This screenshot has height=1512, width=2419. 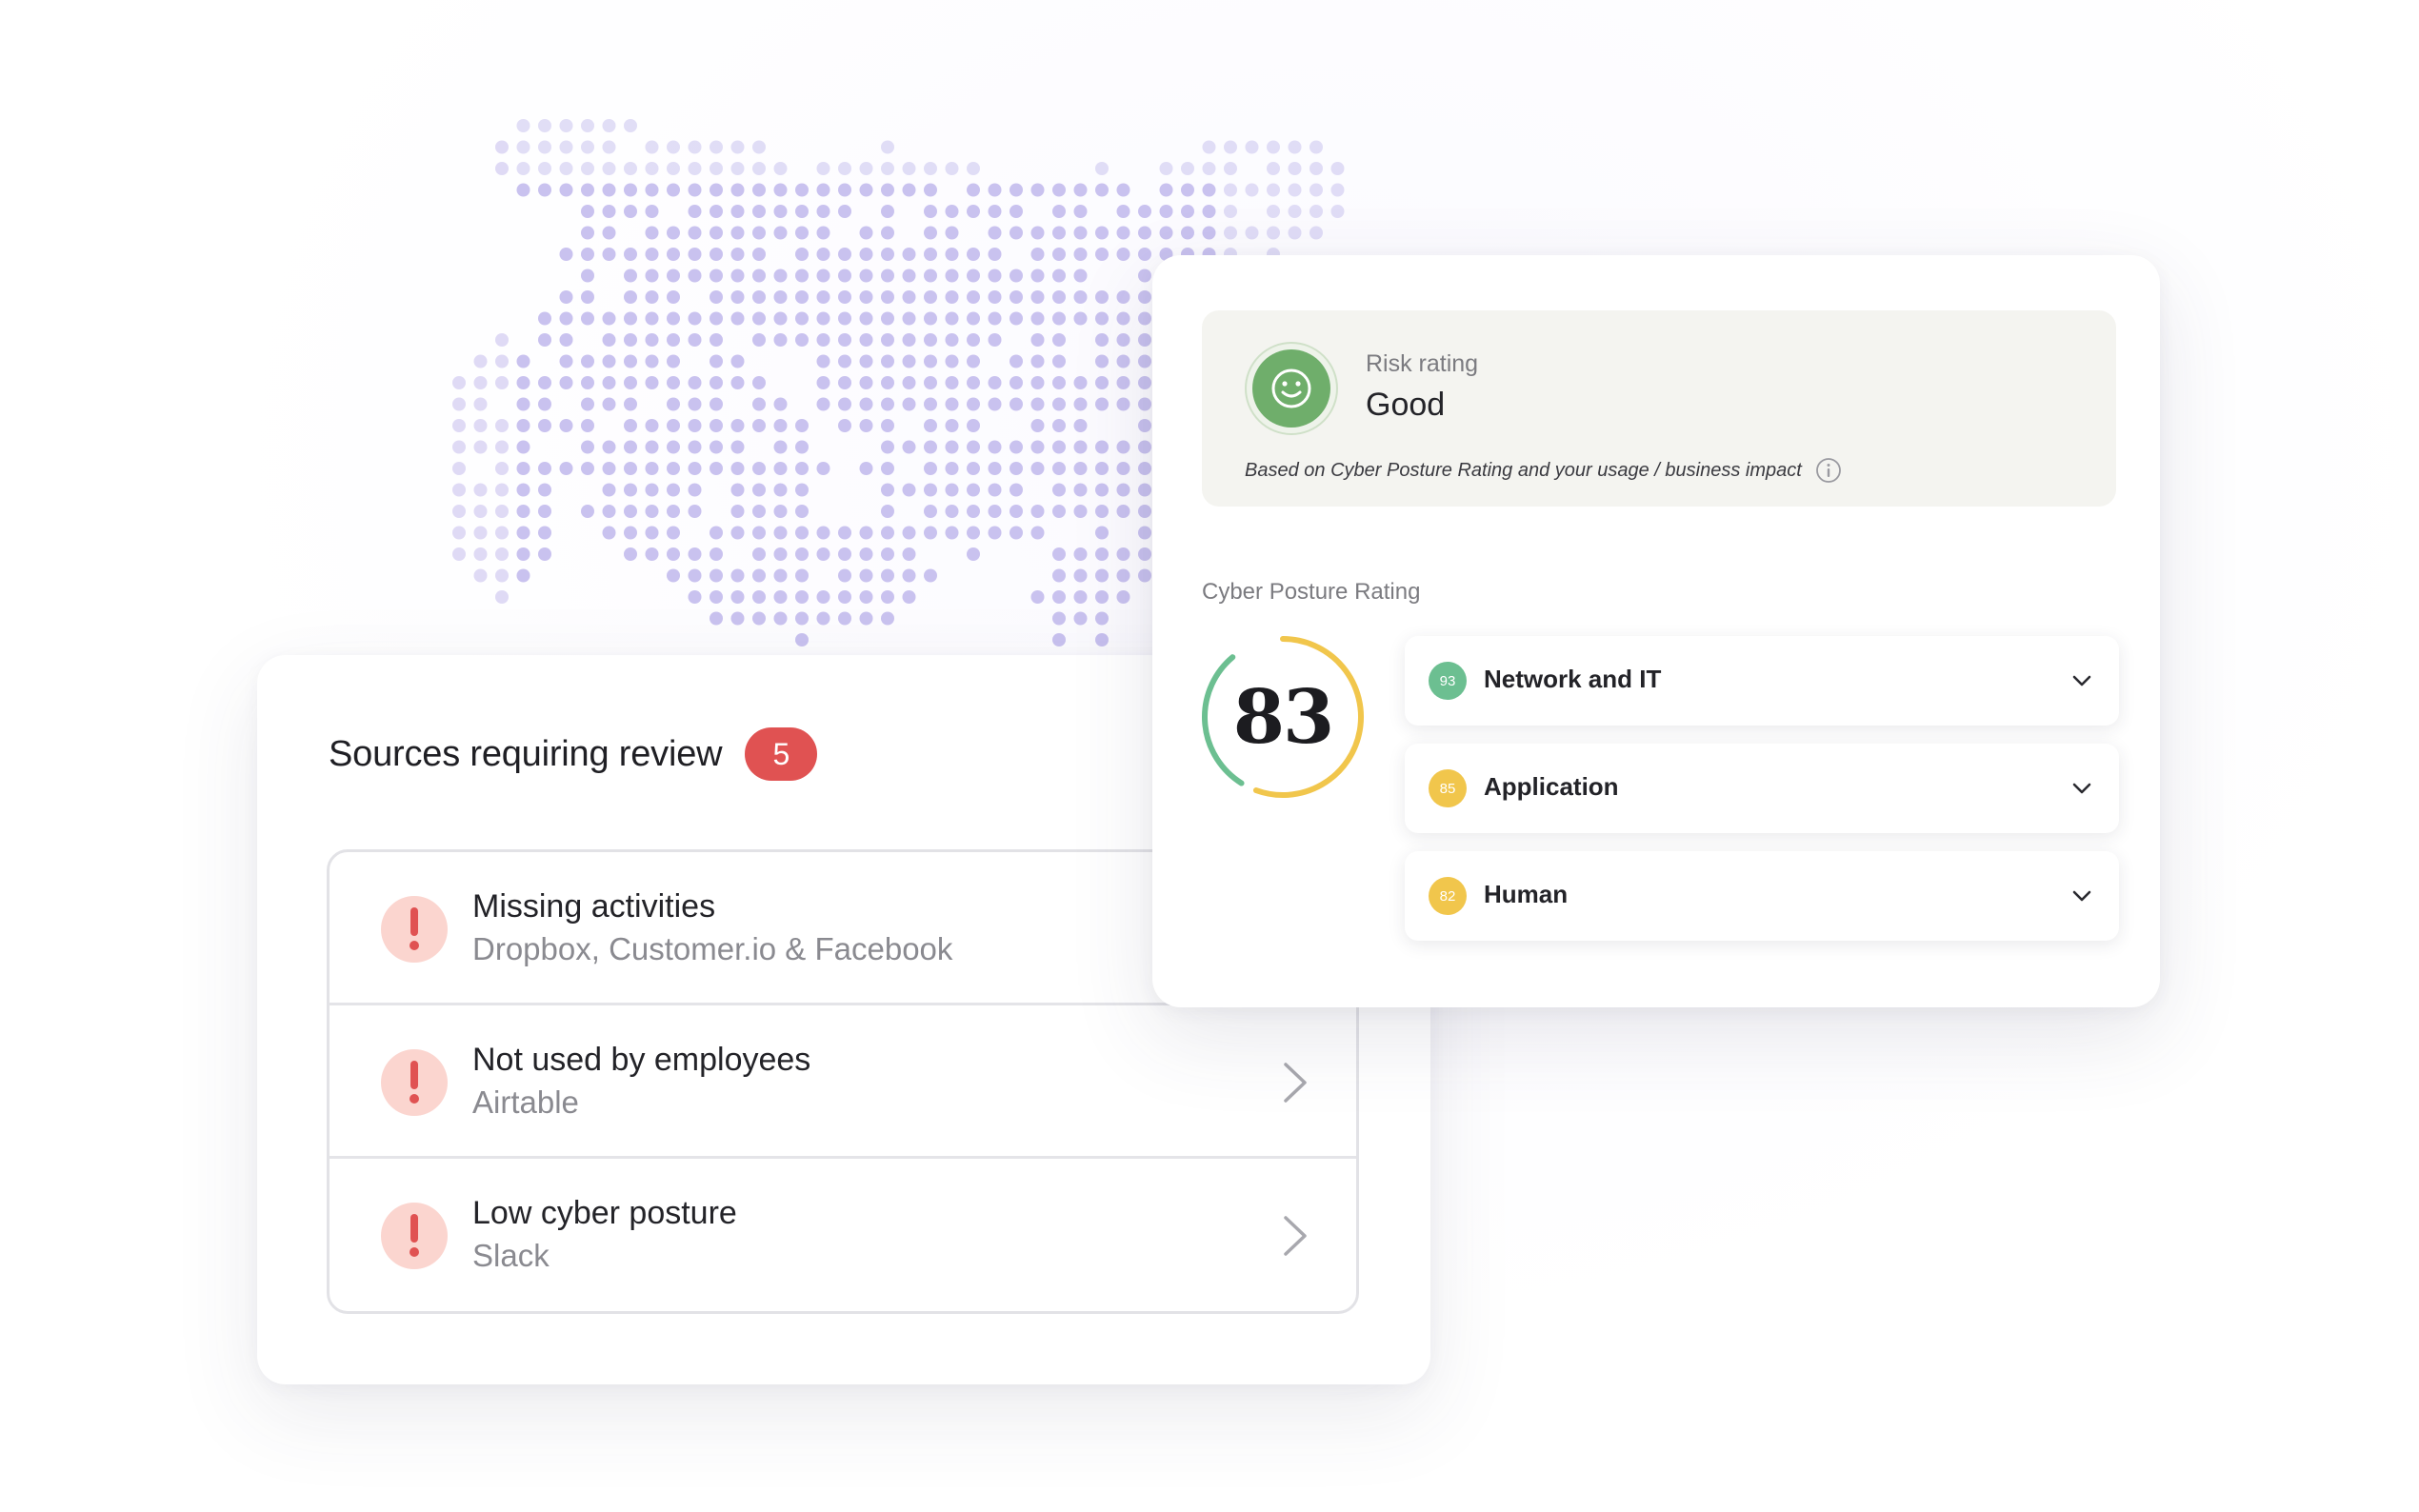 What do you see at coordinates (843, 1082) in the screenshot?
I see `source-row-not-used: Not used by employees Airtable` at bounding box center [843, 1082].